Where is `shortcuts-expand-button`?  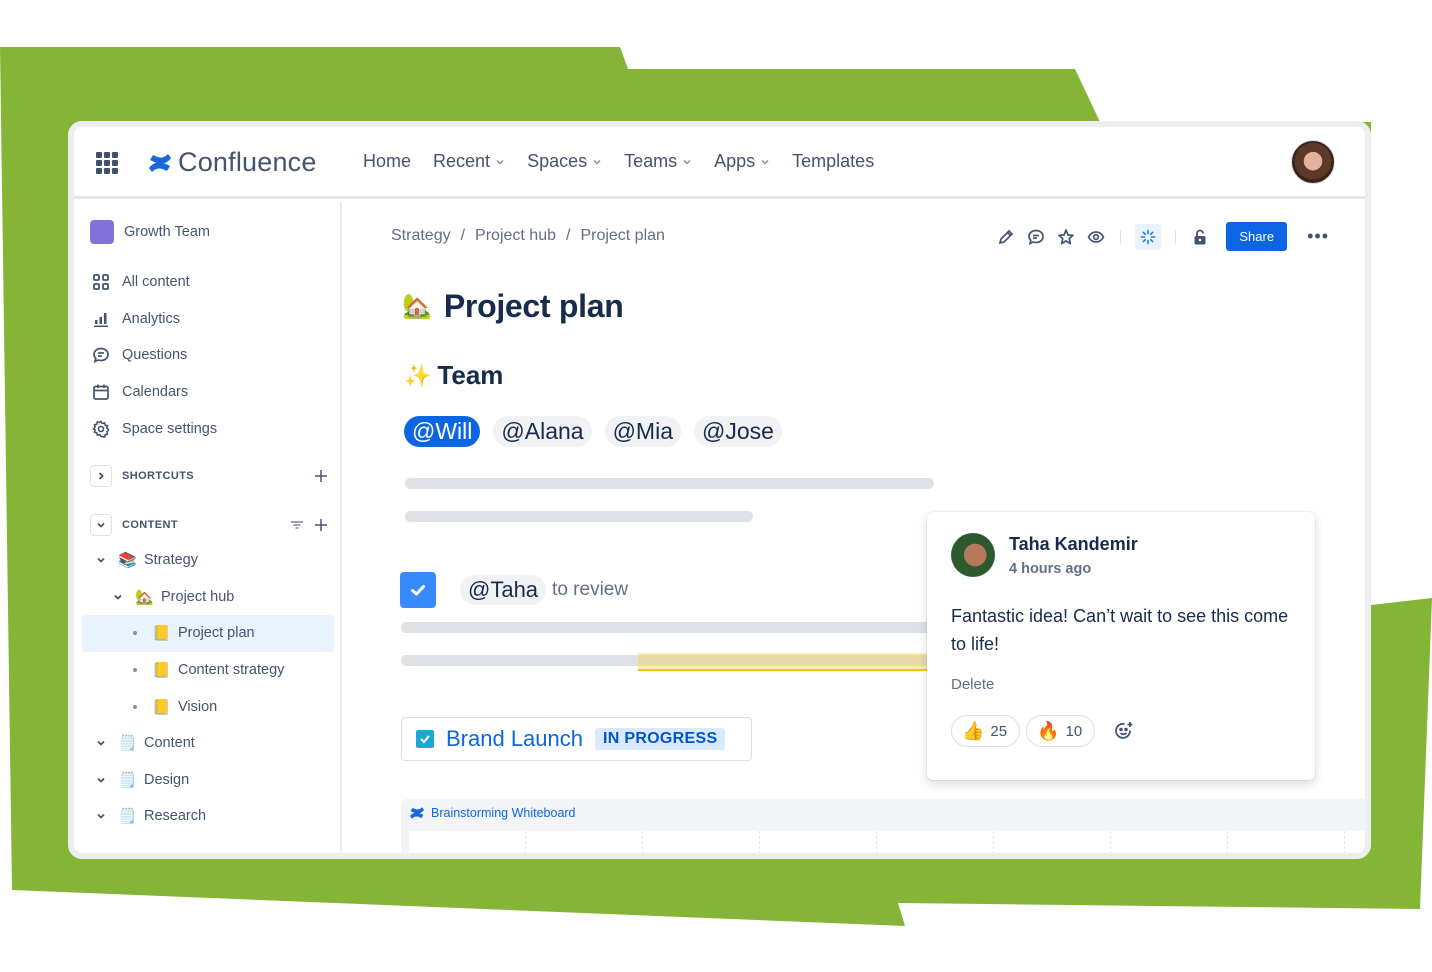 shortcuts-expand-button is located at coordinates (101, 476).